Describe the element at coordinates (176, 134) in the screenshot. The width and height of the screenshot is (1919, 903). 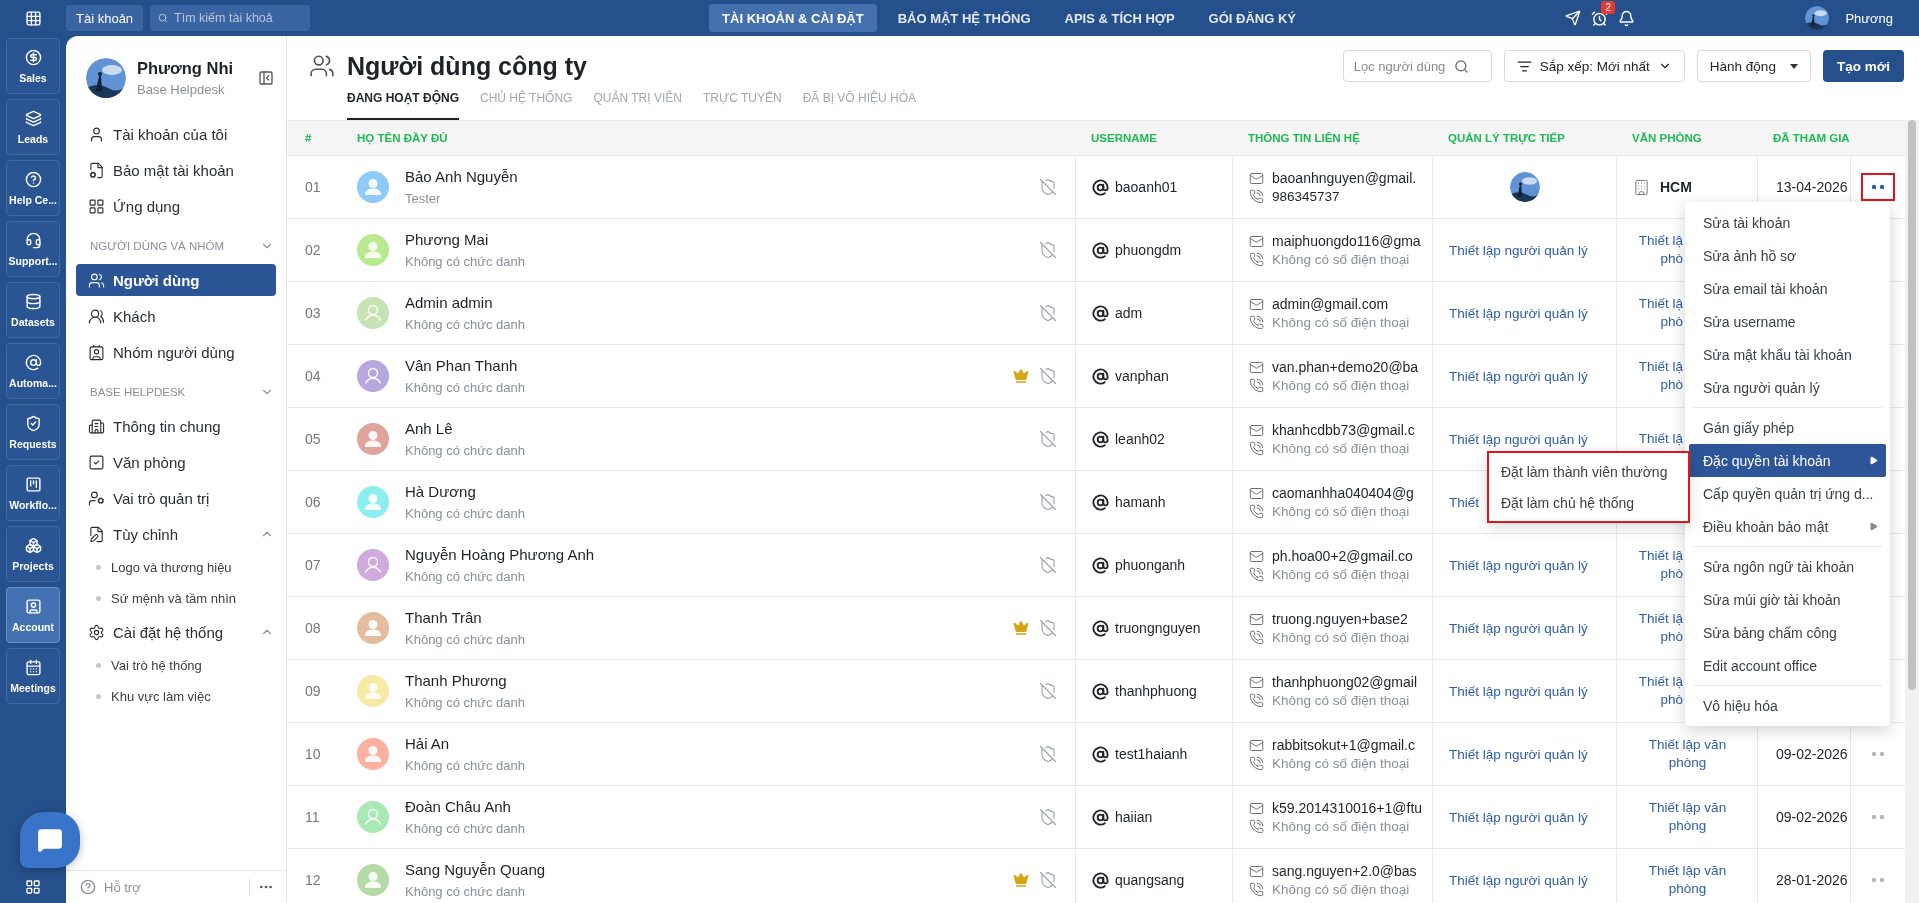
I see `sidebar-item: Tài khoản của tôi` at that location.